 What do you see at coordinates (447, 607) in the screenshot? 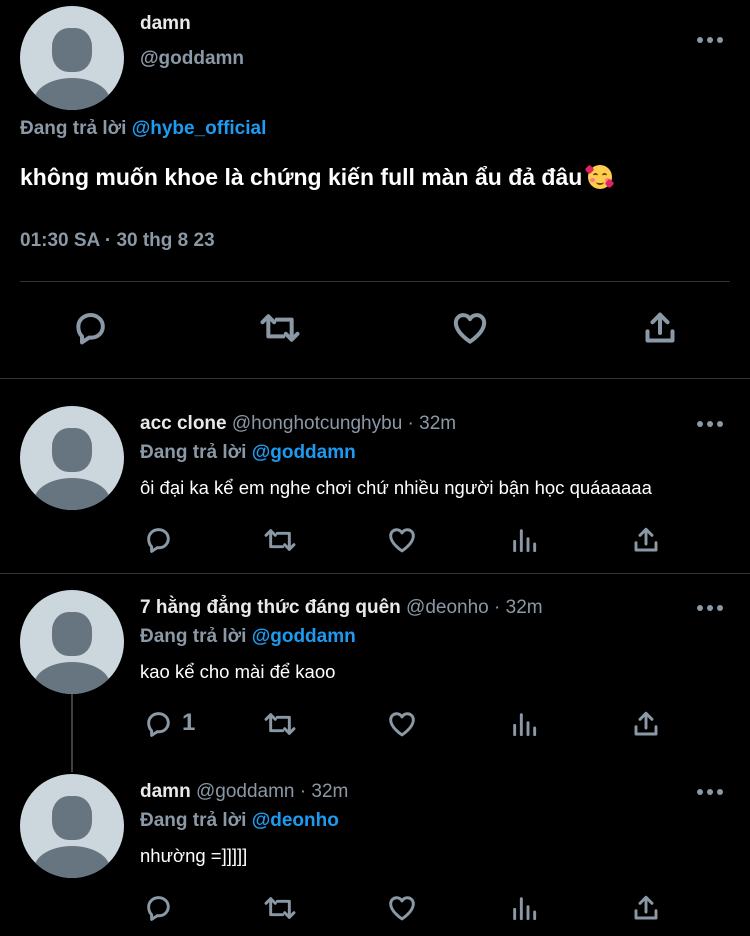
I see `handle: @deonho` at bounding box center [447, 607].